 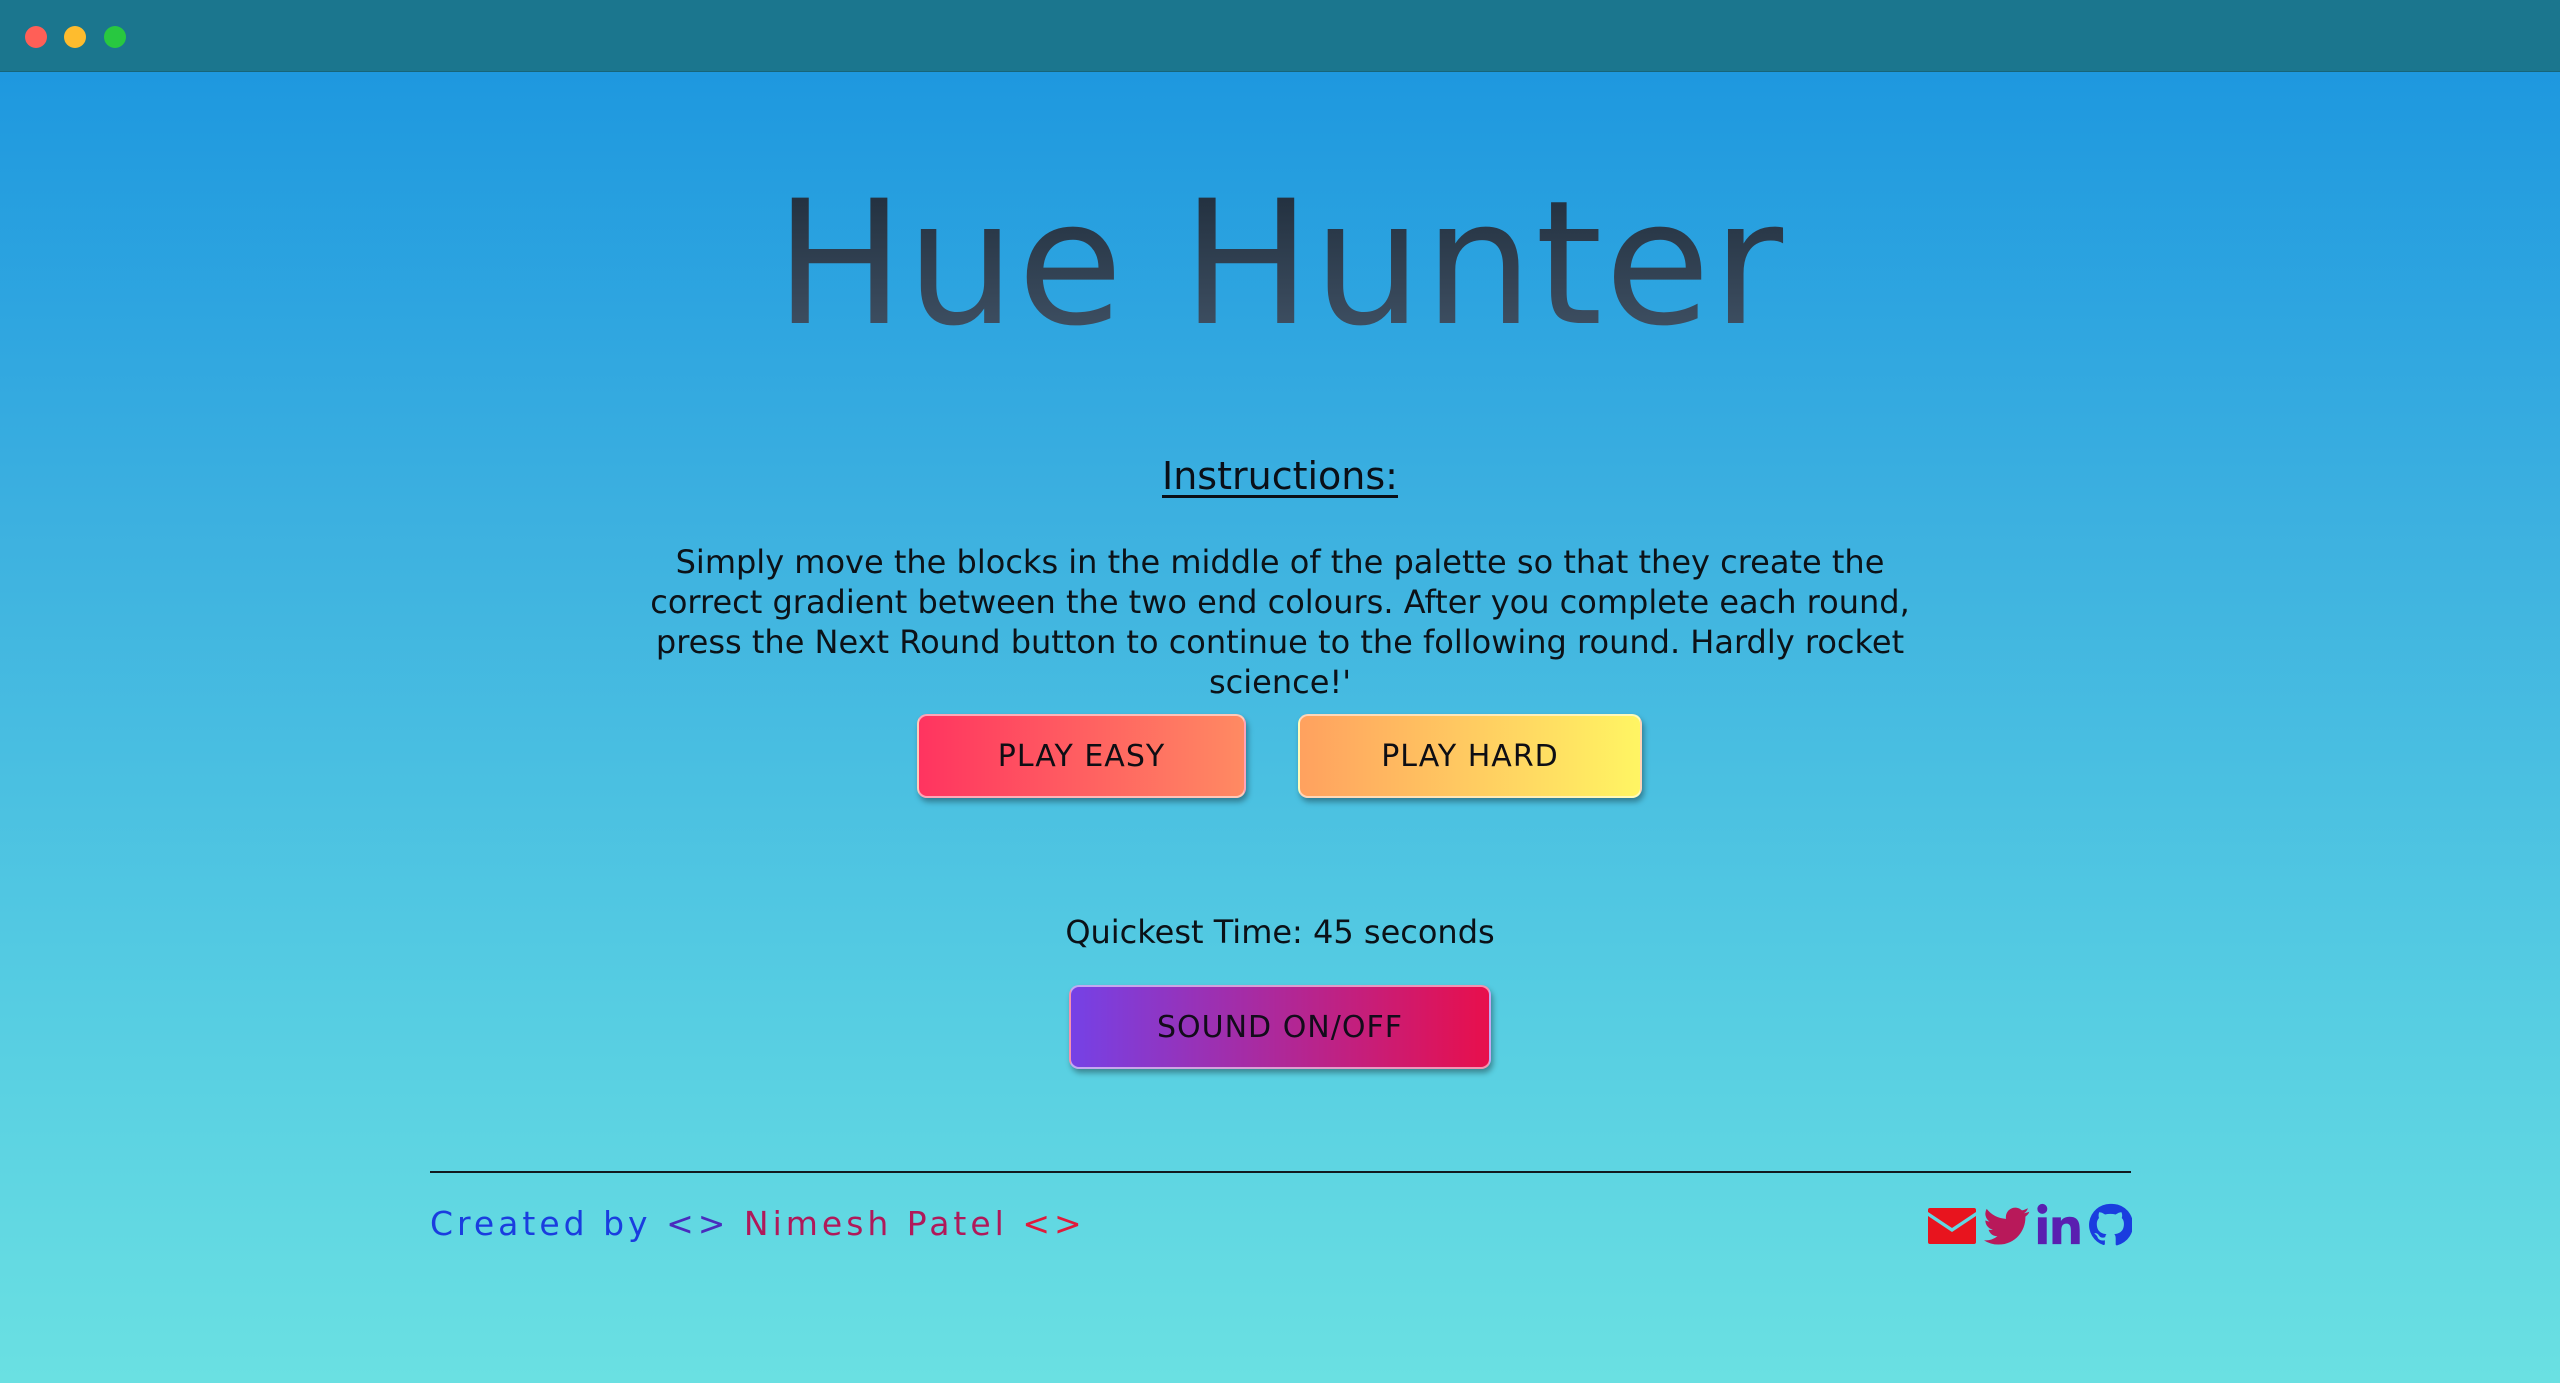 What do you see at coordinates (75, 37) in the screenshot?
I see `minimize-window-button` at bounding box center [75, 37].